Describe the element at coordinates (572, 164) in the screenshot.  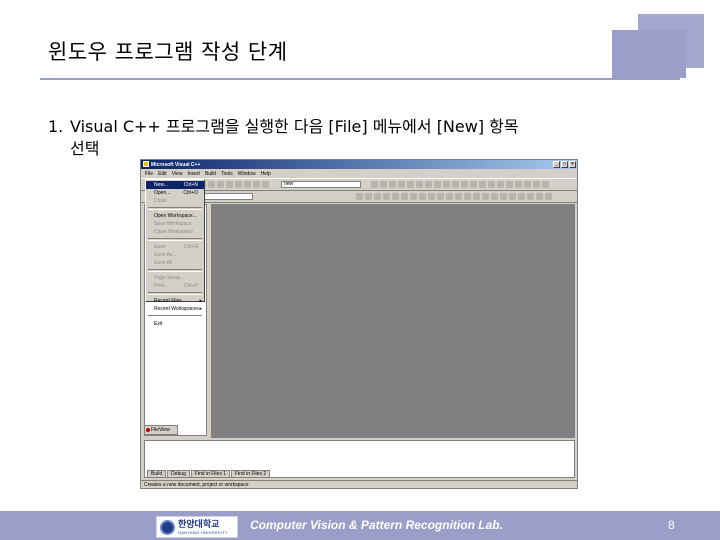
I see `close-icon: ×` at that location.